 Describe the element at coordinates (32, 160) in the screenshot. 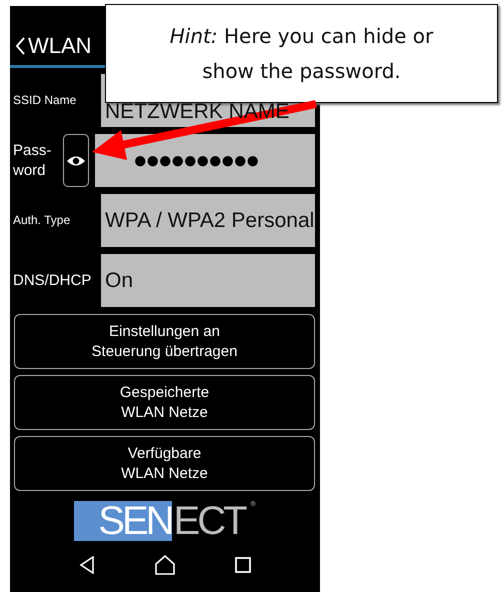

I see `field-label: Pass- word` at that location.